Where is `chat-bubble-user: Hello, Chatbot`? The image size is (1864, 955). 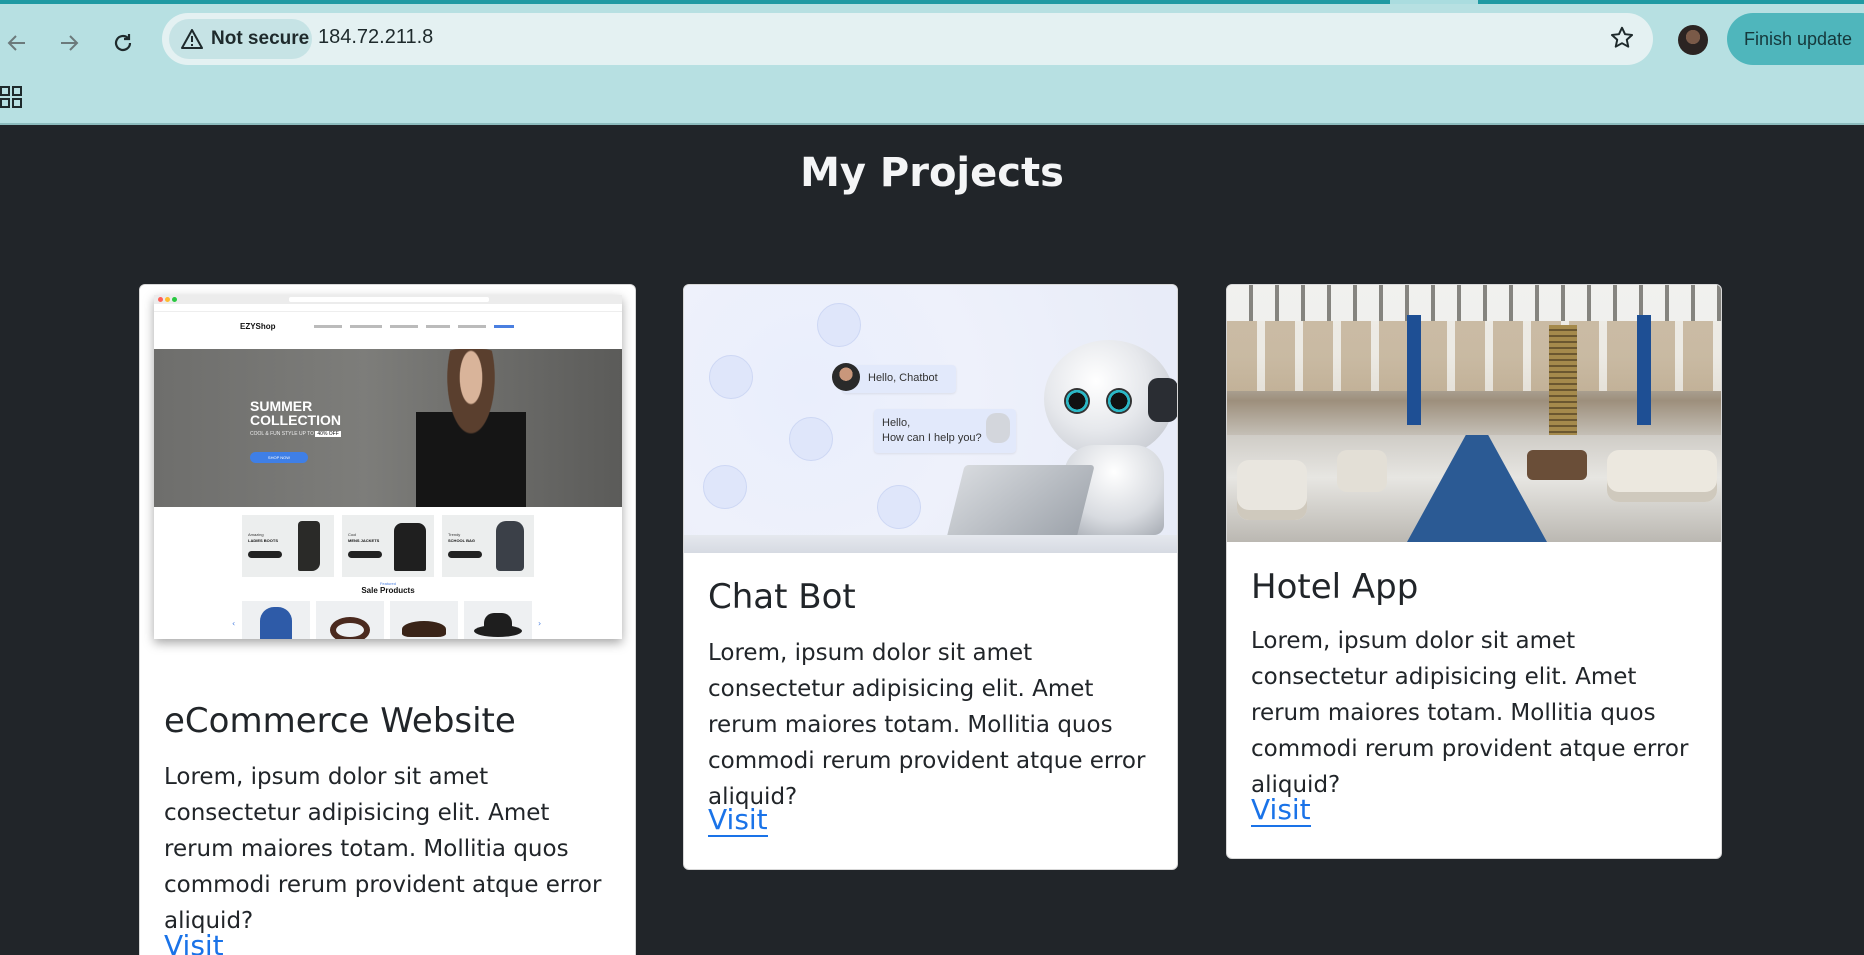
chat-bubble-user: Hello, Chatbot is located at coordinates (894, 378).